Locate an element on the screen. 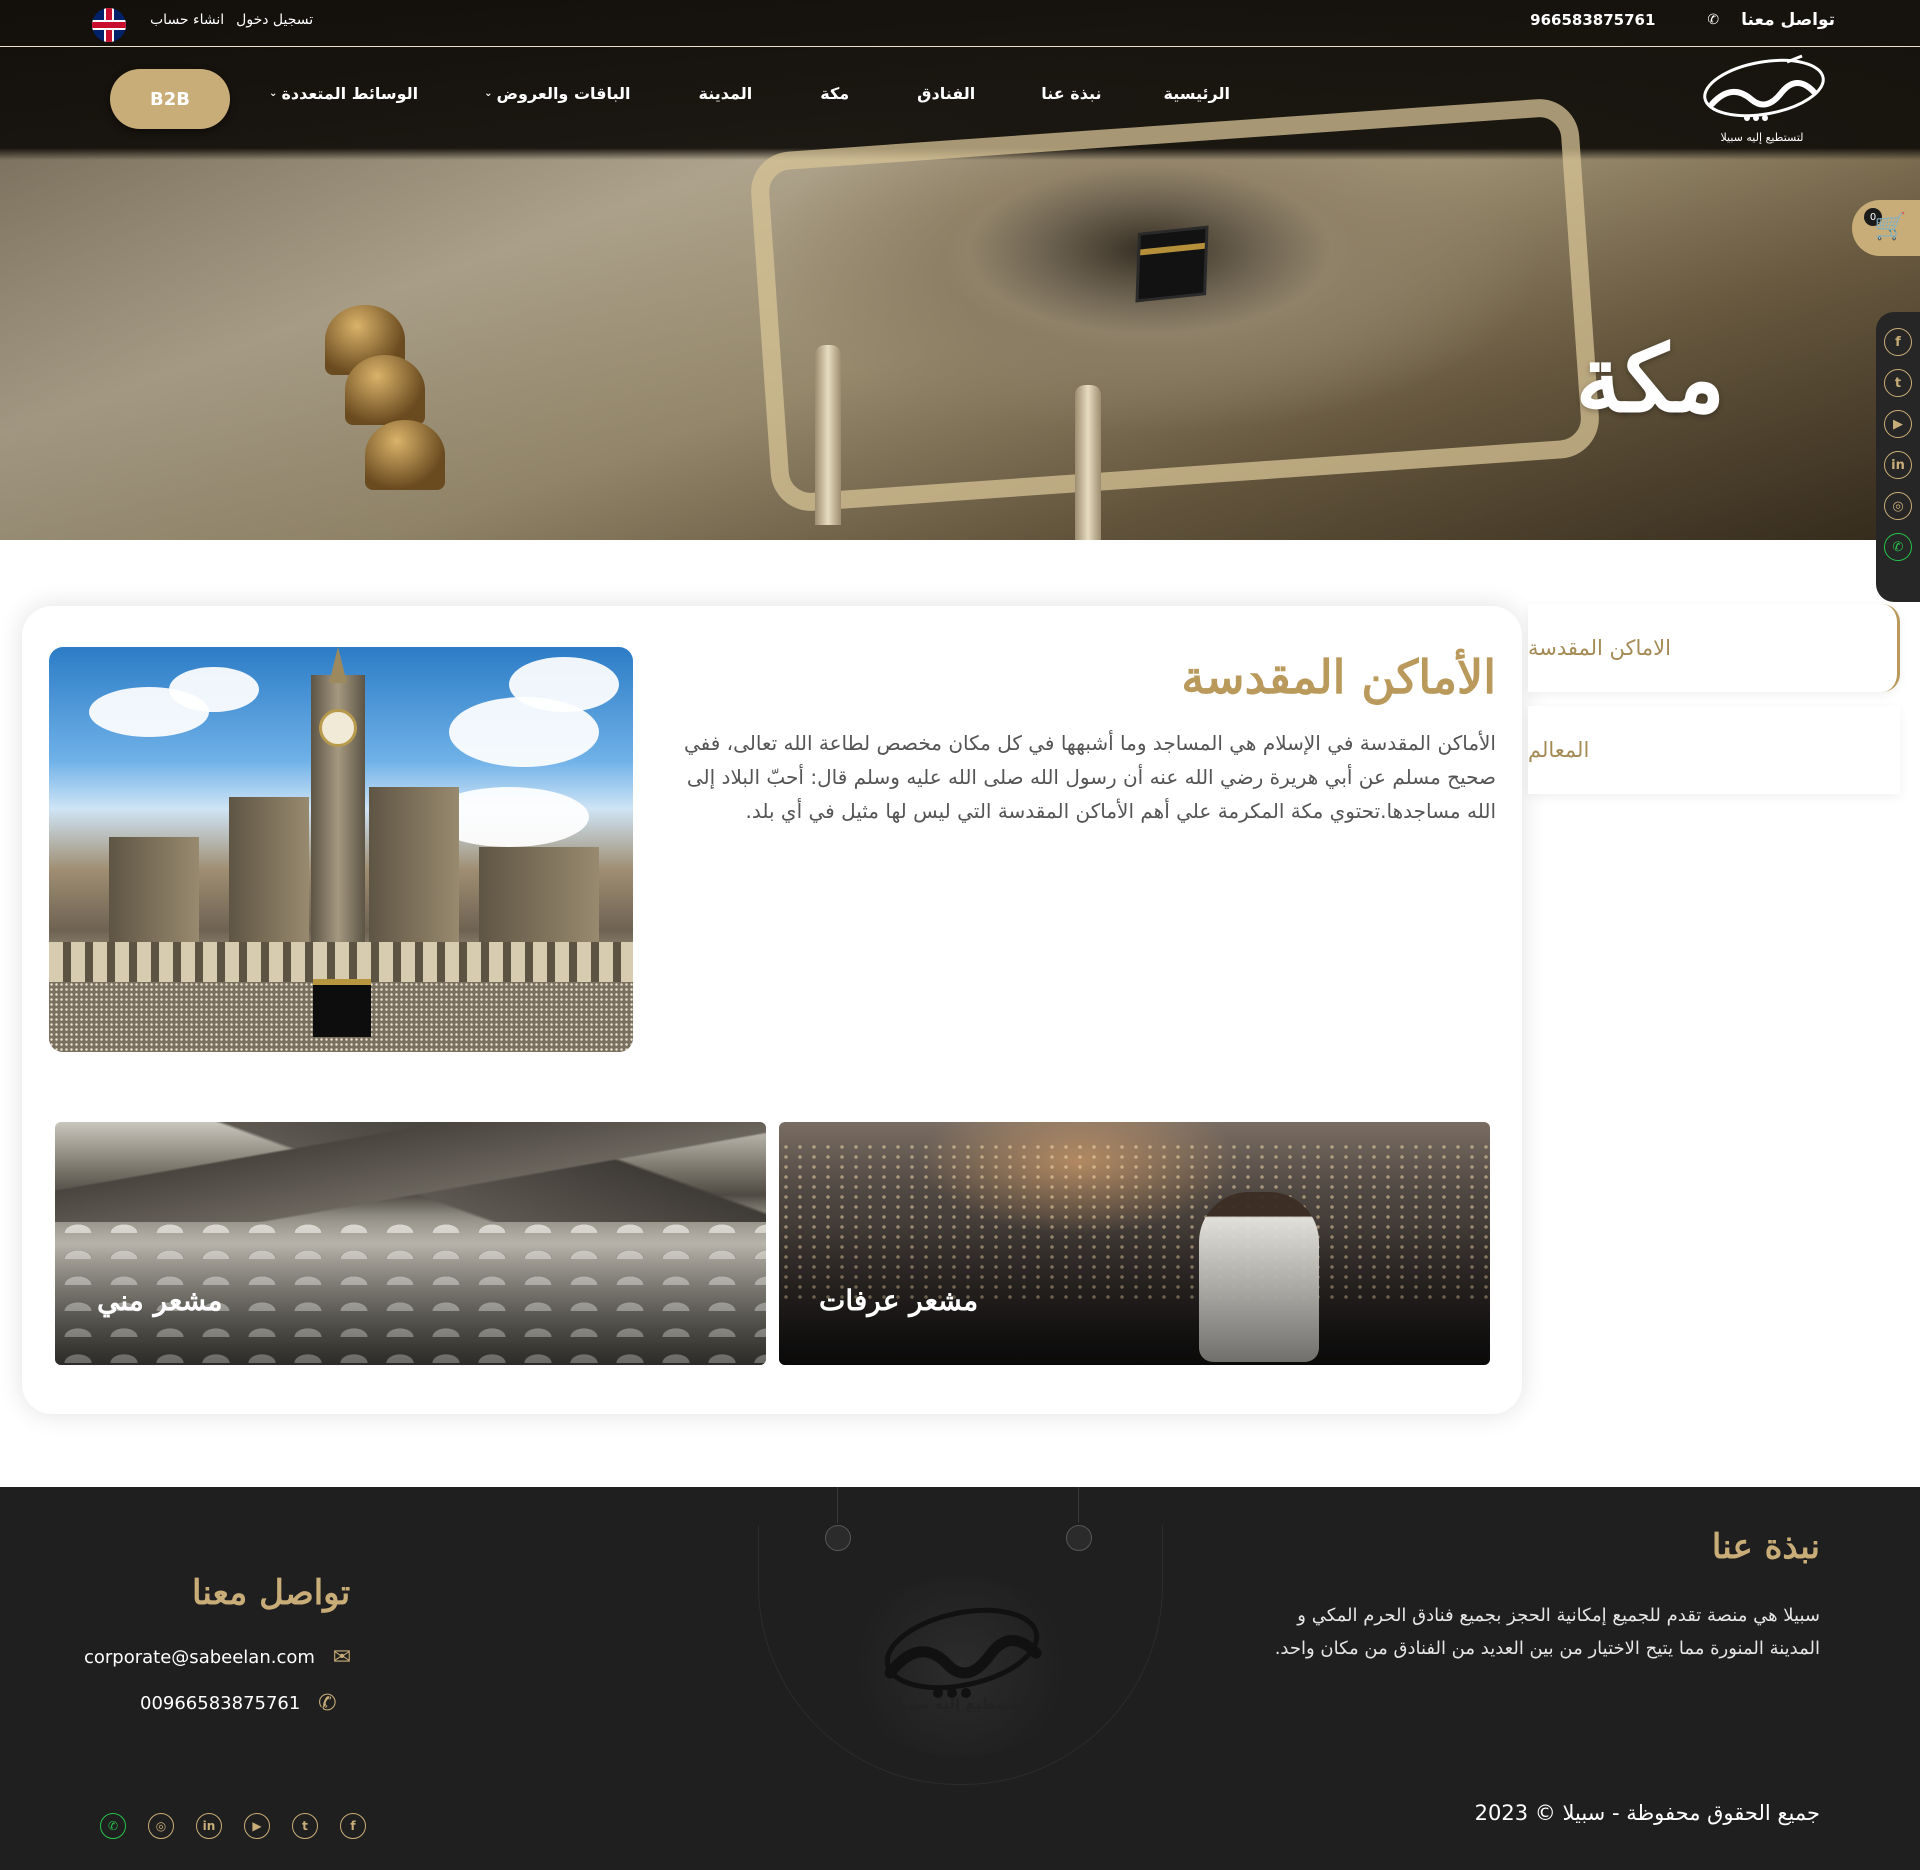 The width and height of the screenshot is (1920, 1870). nav-item-media: الوسائط المتعددة ⌄ is located at coordinates (343, 93).